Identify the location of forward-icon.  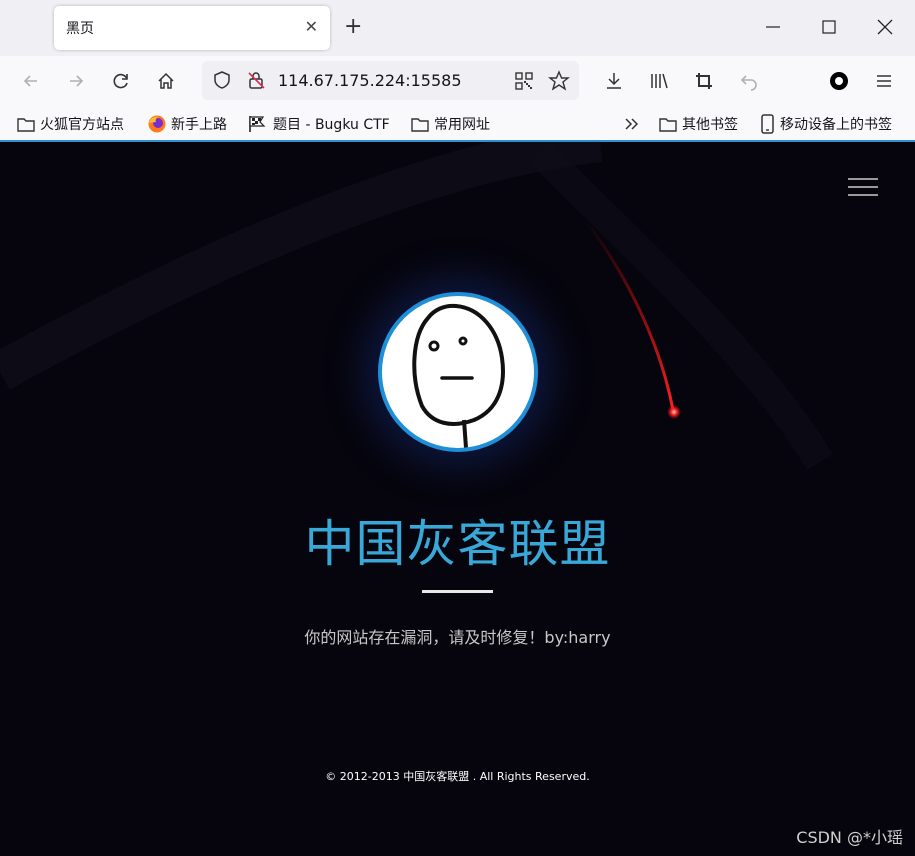
(76, 81).